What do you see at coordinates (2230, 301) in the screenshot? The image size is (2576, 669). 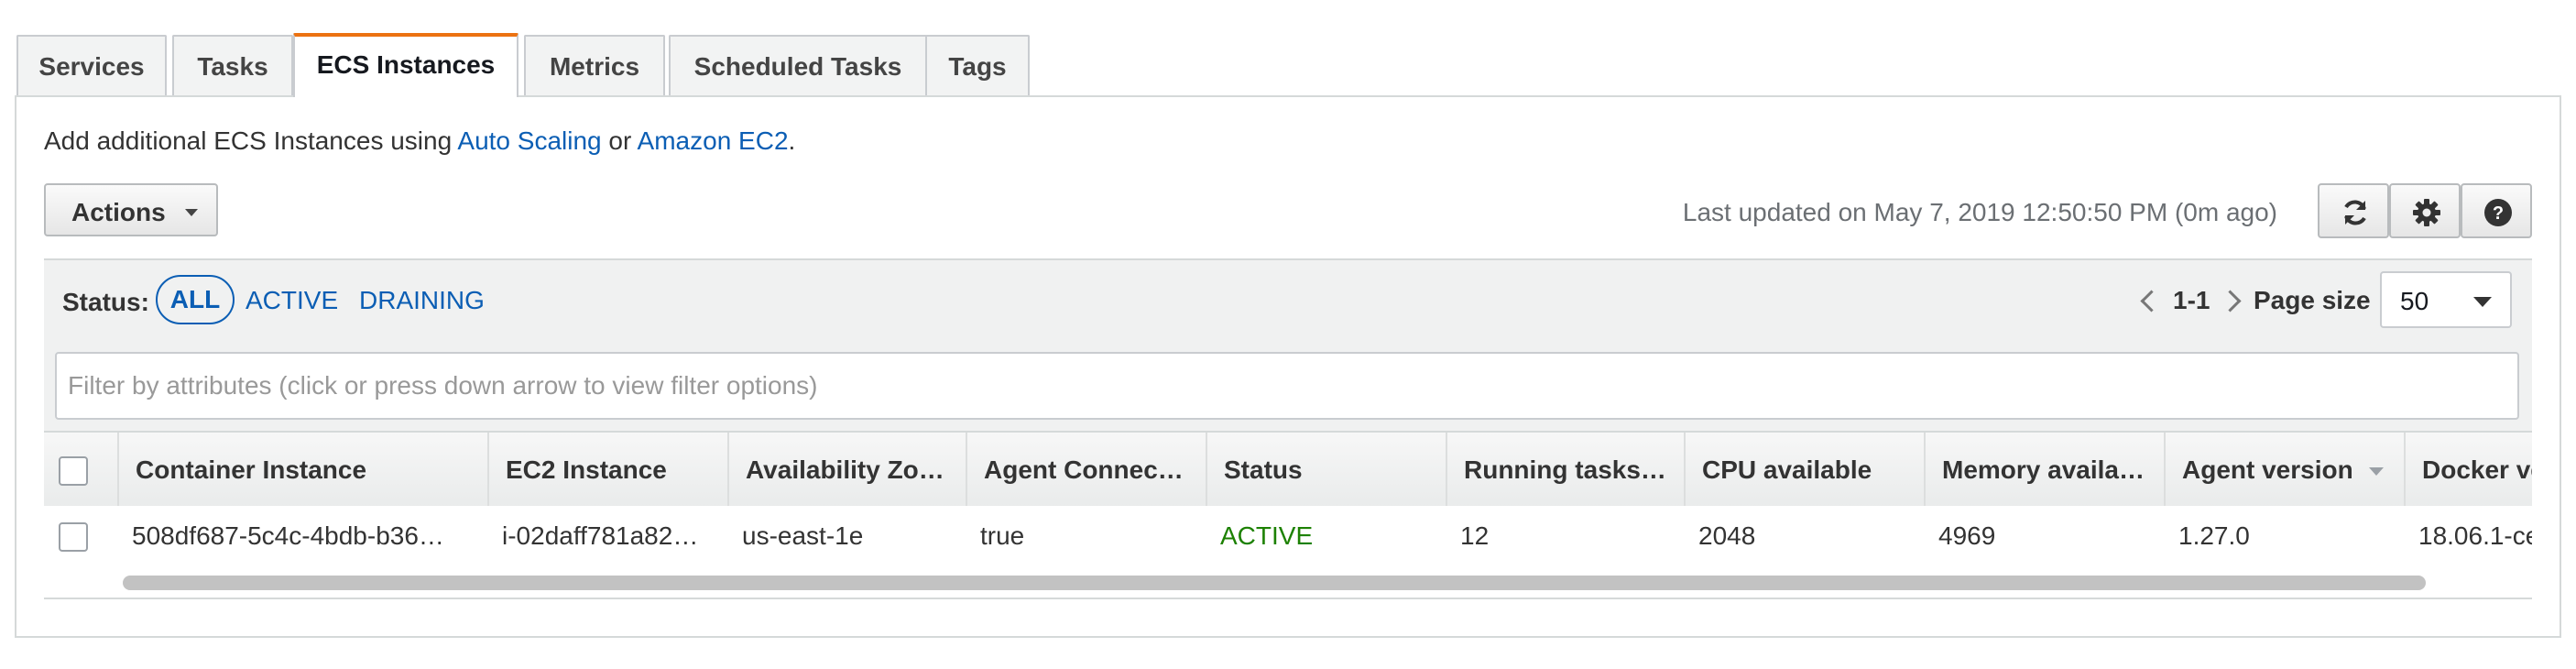 I see `next-page-icon` at bounding box center [2230, 301].